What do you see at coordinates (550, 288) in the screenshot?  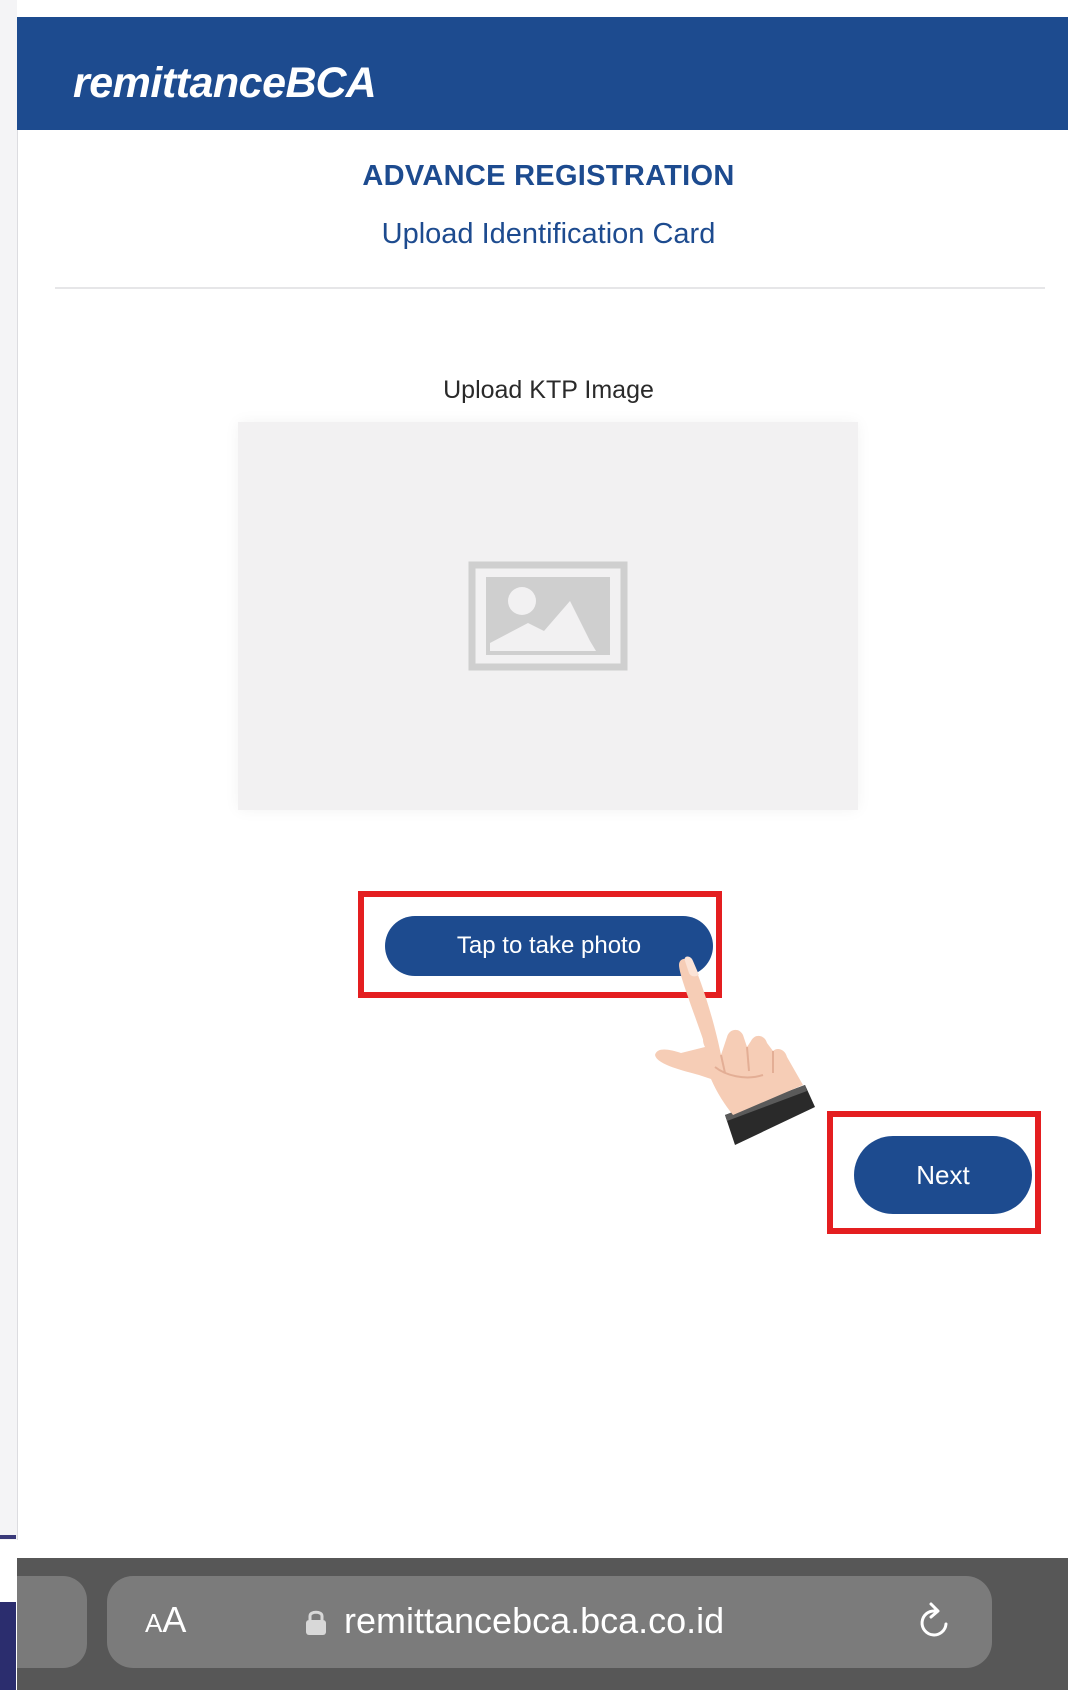 I see `divider` at bounding box center [550, 288].